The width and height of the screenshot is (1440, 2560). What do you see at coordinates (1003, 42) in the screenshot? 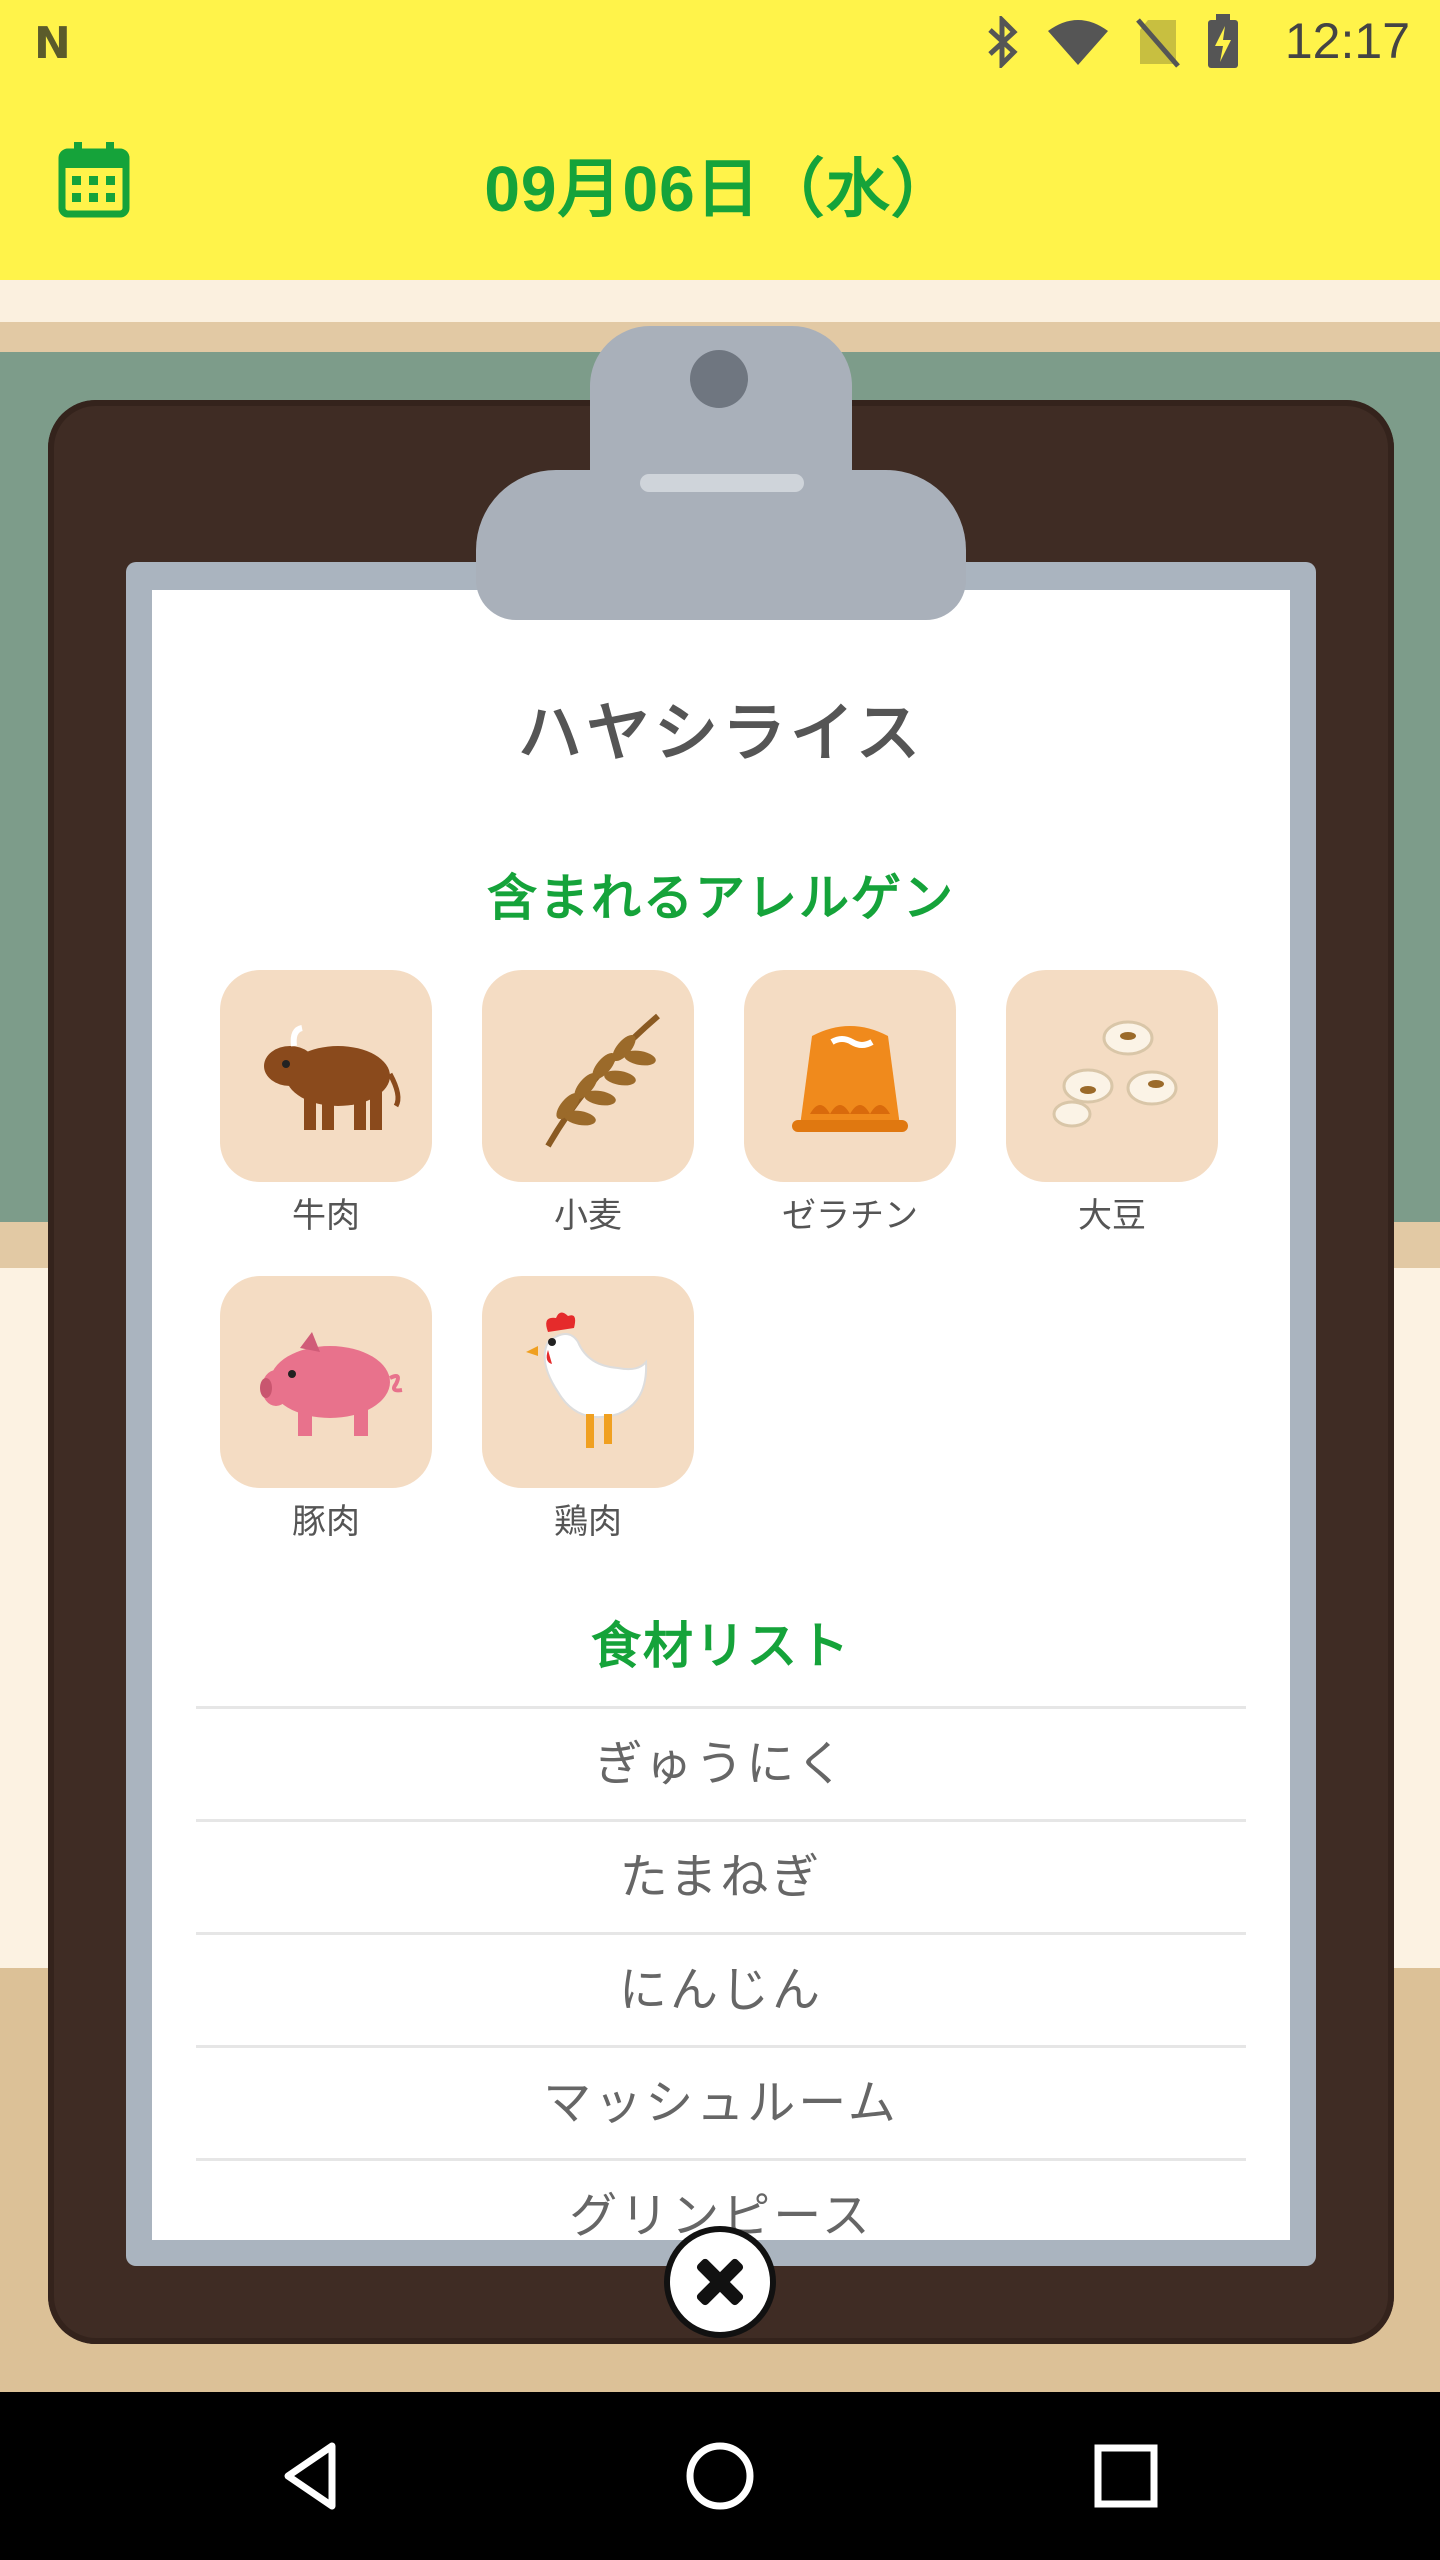
I see `bluetooth-icon` at bounding box center [1003, 42].